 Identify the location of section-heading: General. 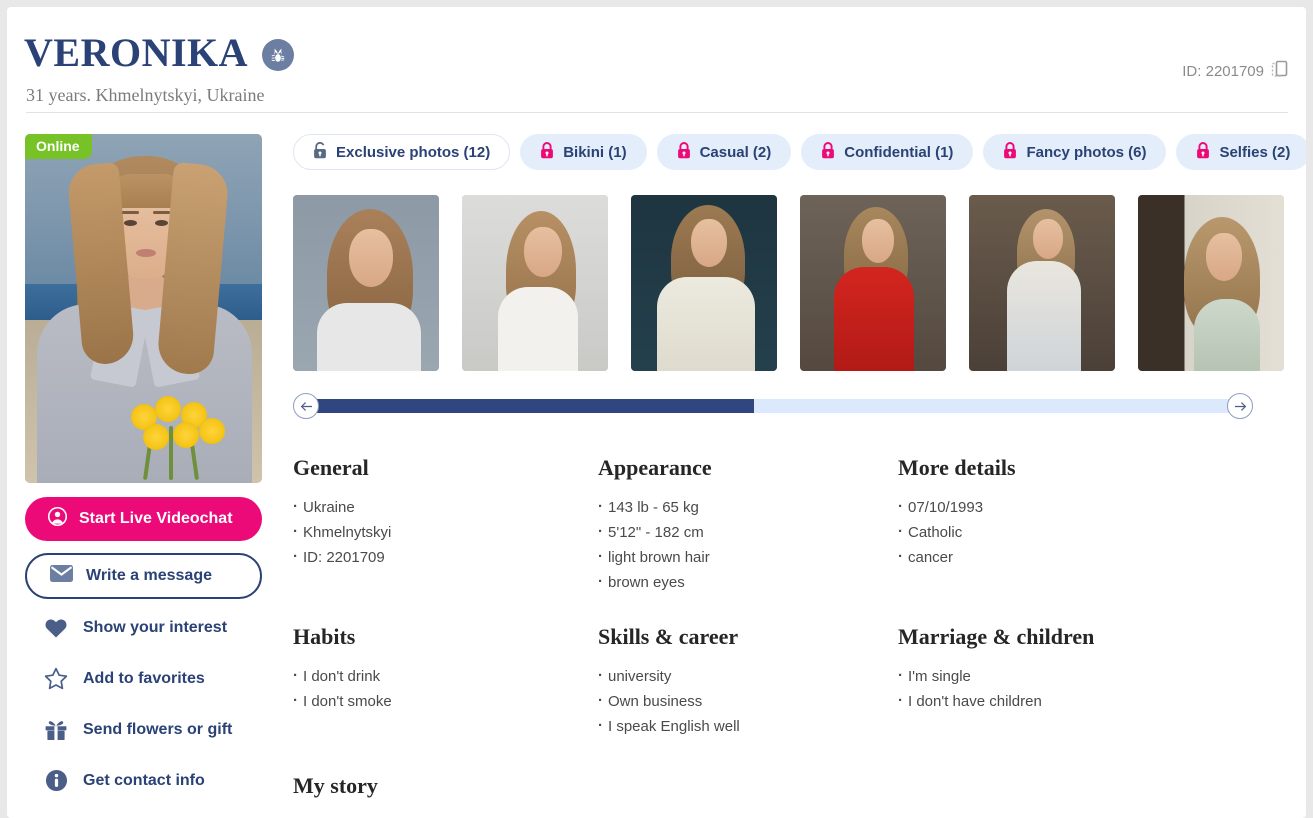
(331, 467).